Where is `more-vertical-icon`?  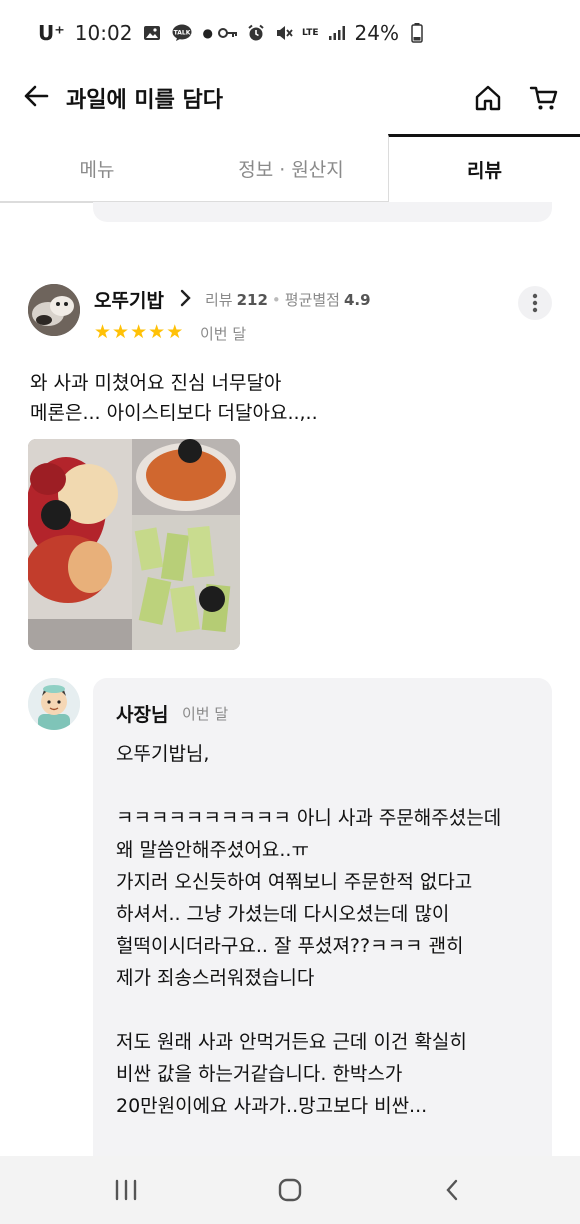 more-vertical-icon is located at coordinates (535, 303).